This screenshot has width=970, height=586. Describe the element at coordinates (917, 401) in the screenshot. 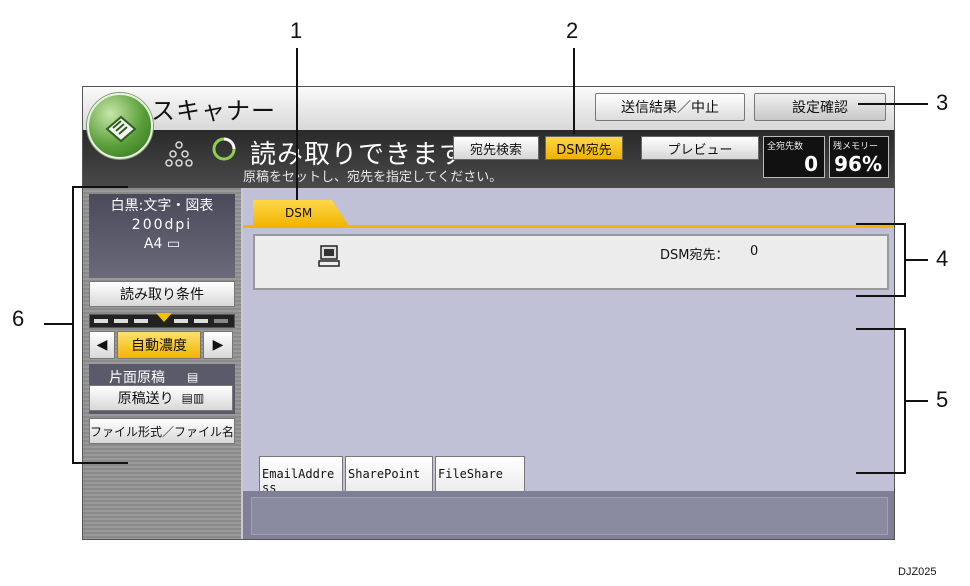

I see `callout-5-line` at that location.